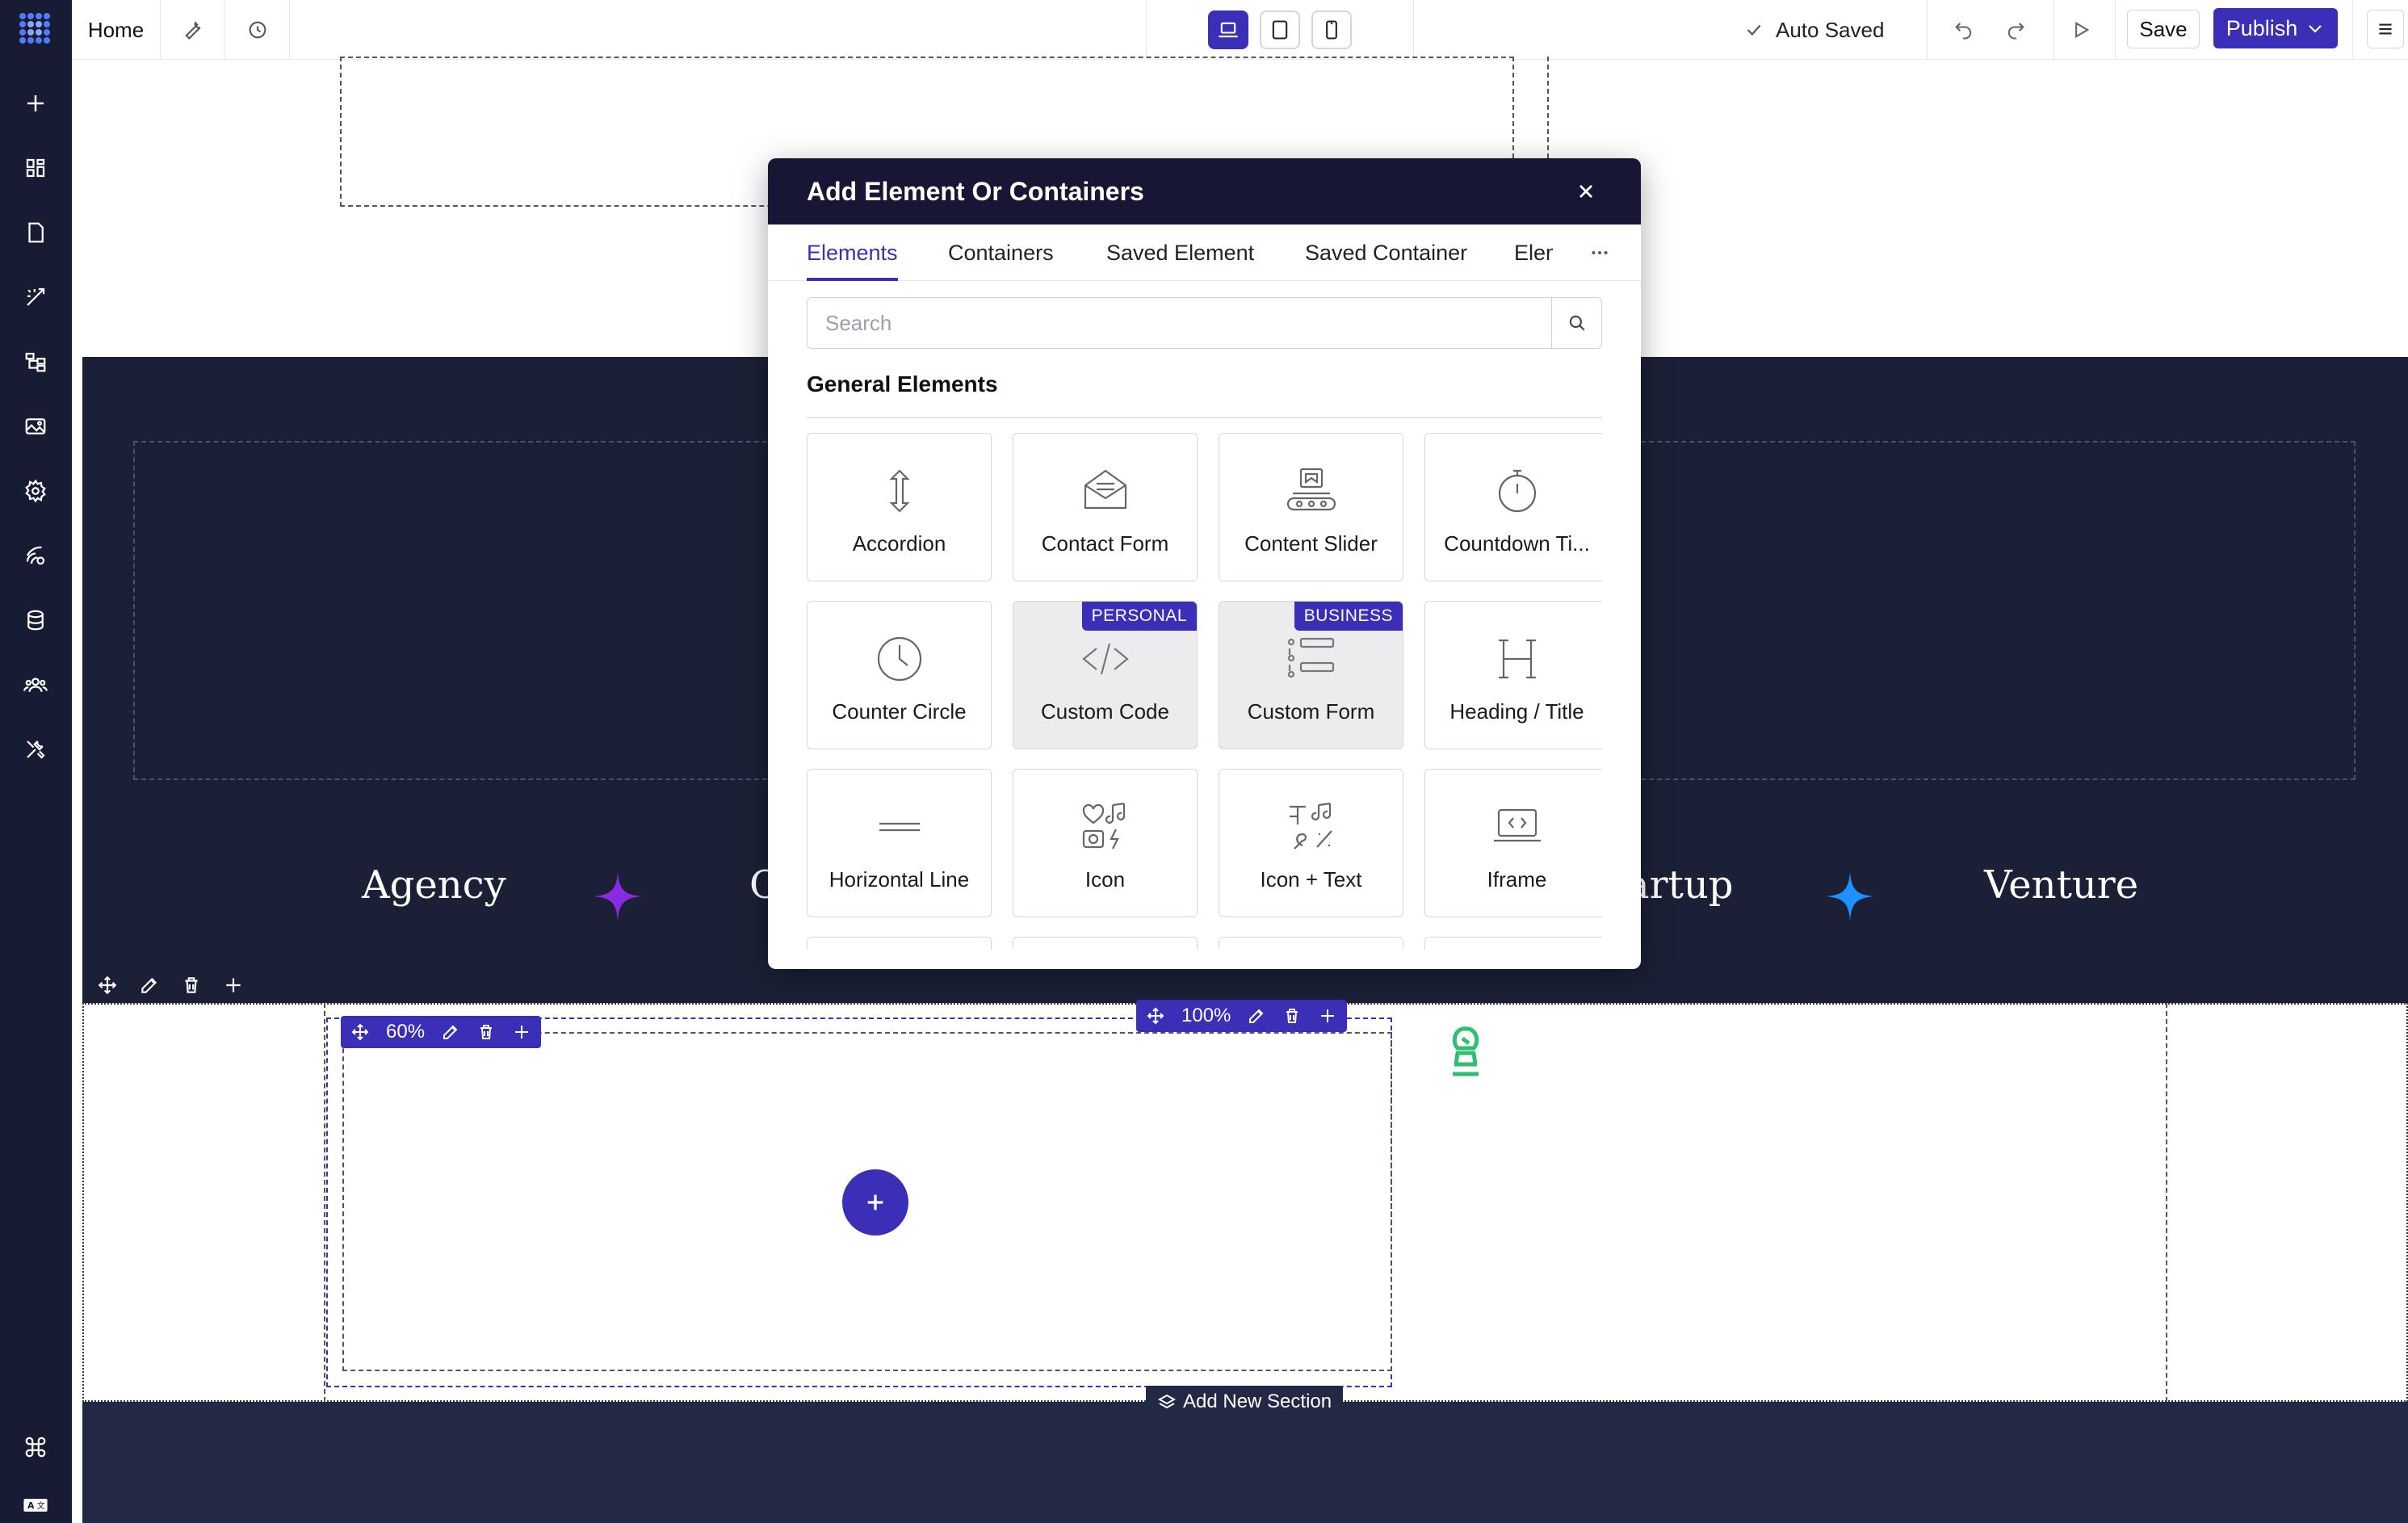 The image size is (2408, 1523). I want to click on history-button, so click(257, 30).